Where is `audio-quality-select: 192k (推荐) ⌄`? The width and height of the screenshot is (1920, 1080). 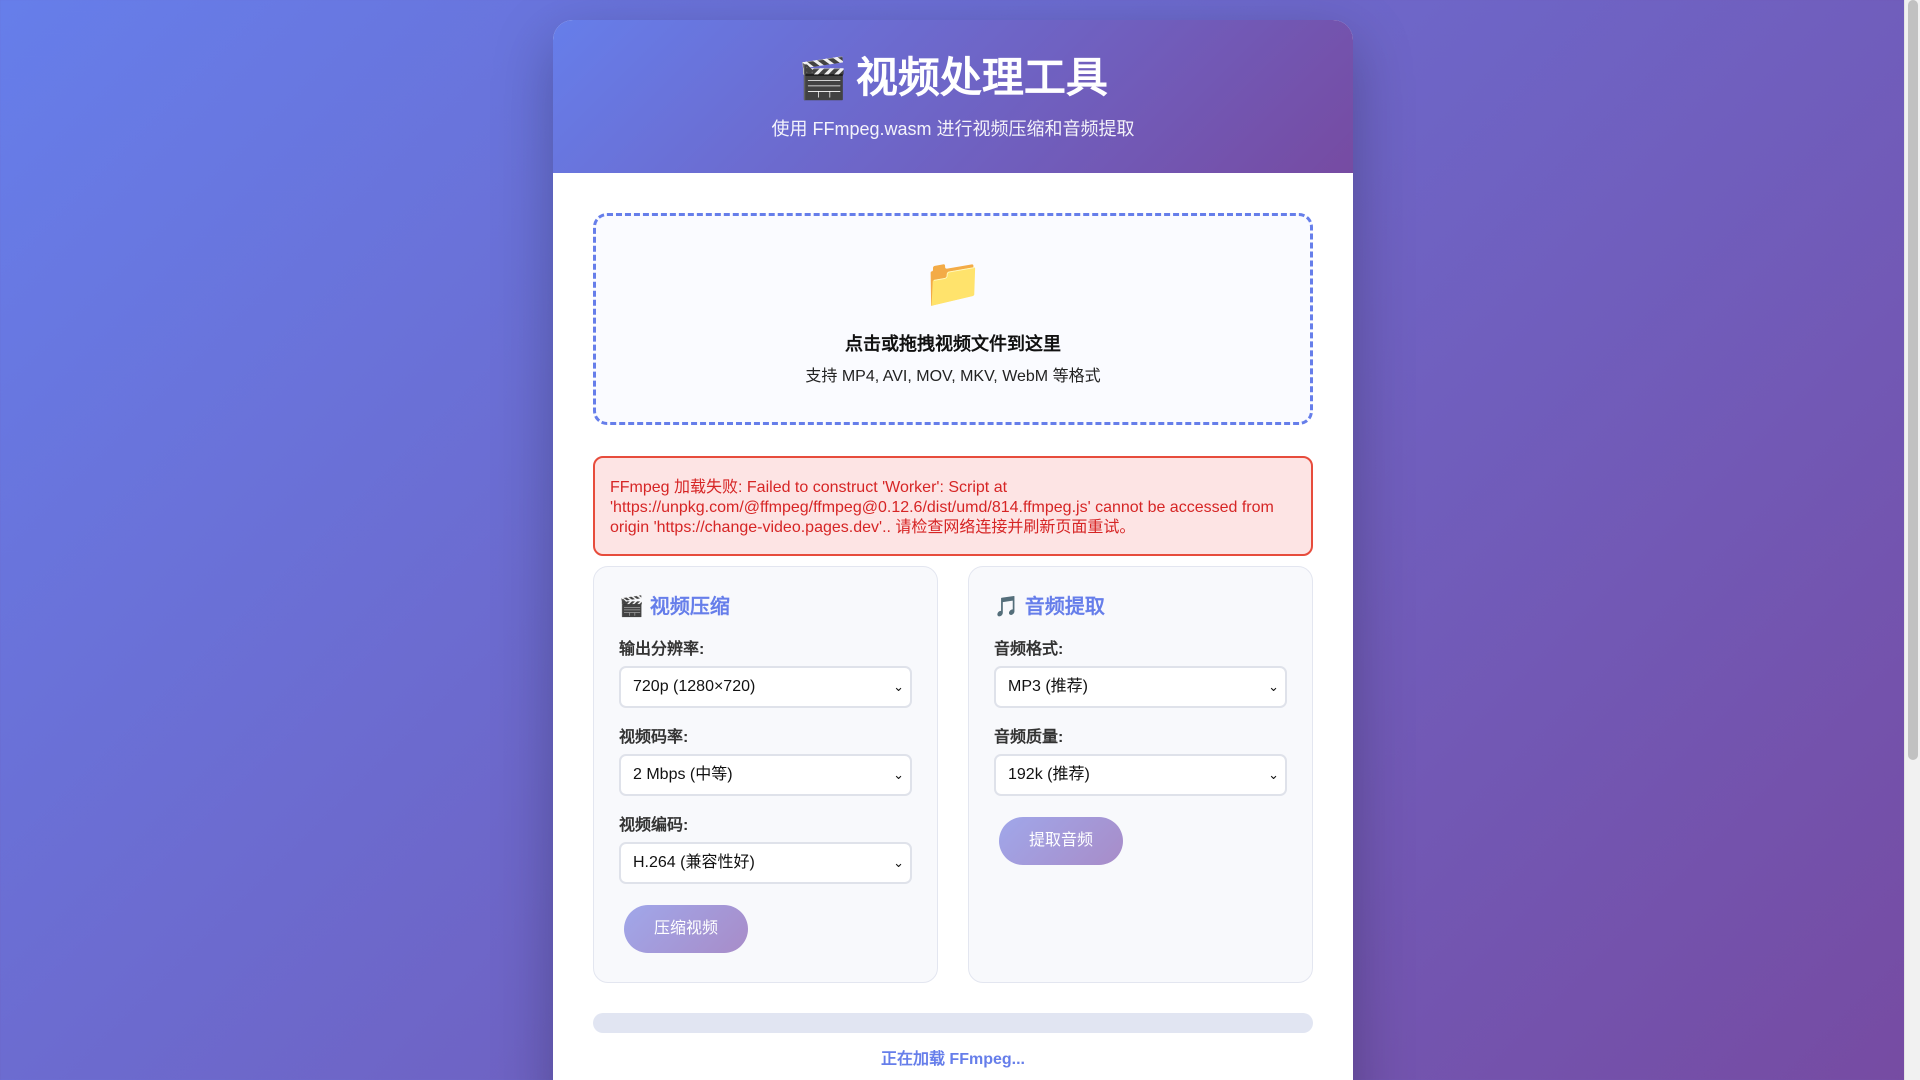
audio-quality-select: 192k (推荐) ⌄ is located at coordinates (1140, 775).